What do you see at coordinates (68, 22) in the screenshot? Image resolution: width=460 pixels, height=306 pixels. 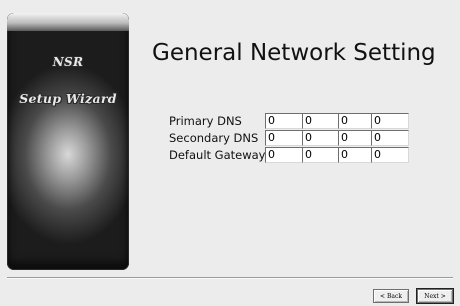 I see `banner-highlight` at bounding box center [68, 22].